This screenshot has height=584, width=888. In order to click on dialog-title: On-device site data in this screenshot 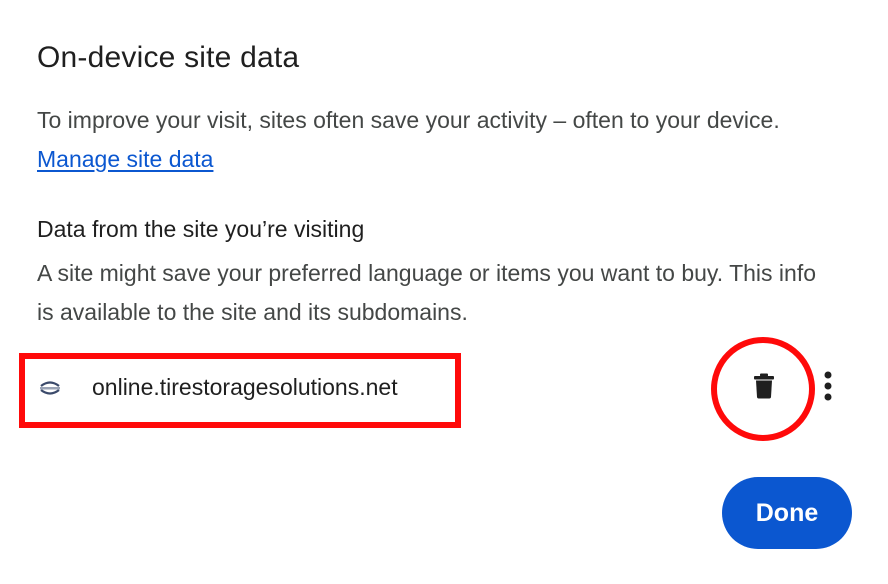, I will do `click(168, 57)`.